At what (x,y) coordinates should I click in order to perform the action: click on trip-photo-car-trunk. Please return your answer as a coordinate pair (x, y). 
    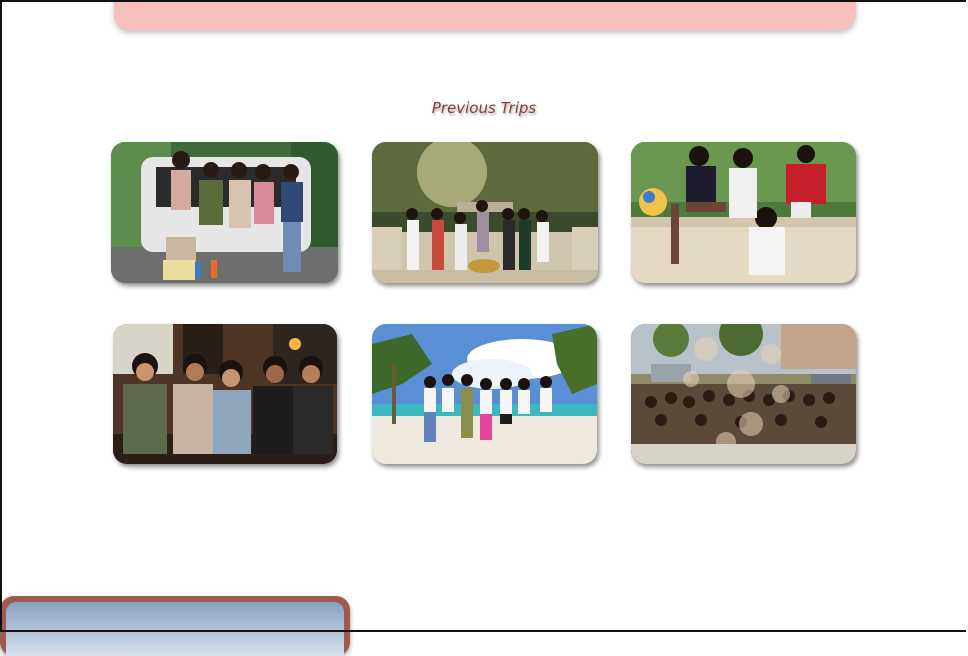
    Looking at the image, I should click on (224, 212).